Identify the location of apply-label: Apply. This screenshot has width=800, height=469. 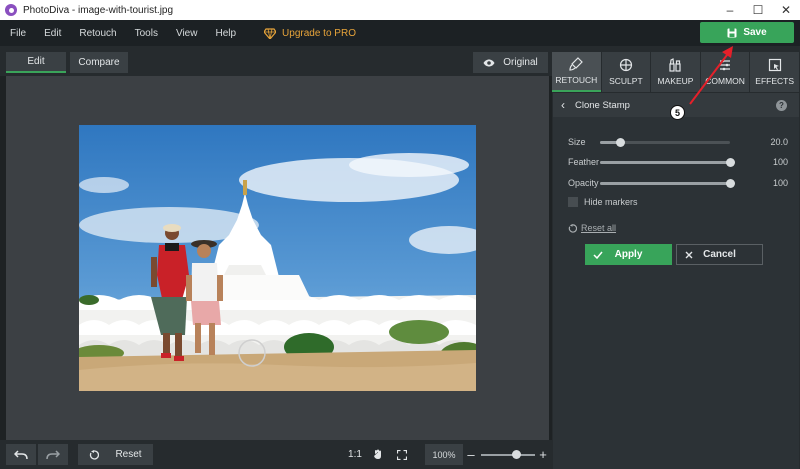
(628, 254).